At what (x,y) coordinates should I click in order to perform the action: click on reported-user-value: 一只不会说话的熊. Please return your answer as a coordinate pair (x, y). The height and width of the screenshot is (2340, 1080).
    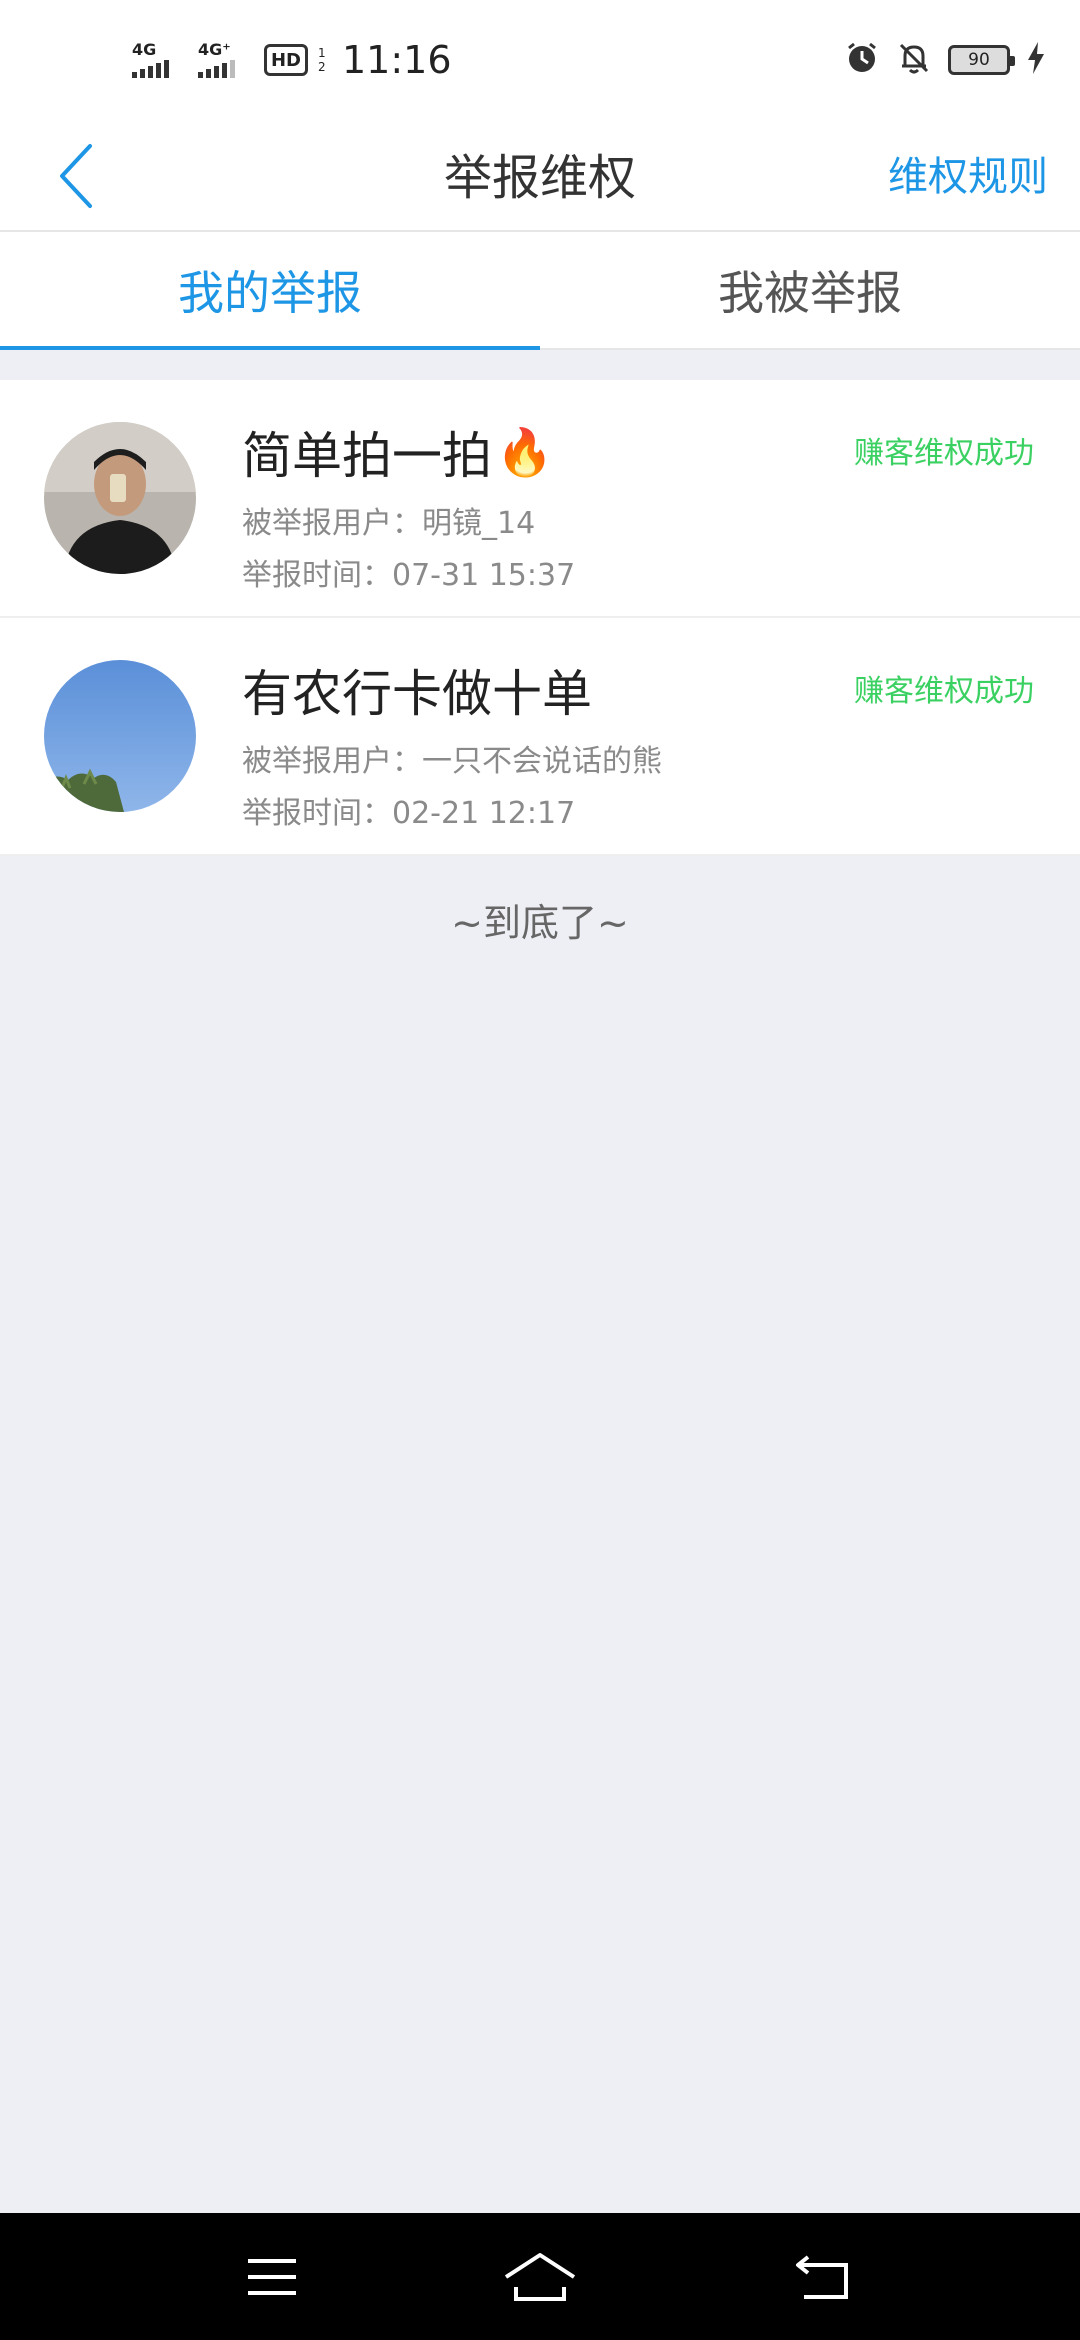
    Looking at the image, I should click on (542, 761).